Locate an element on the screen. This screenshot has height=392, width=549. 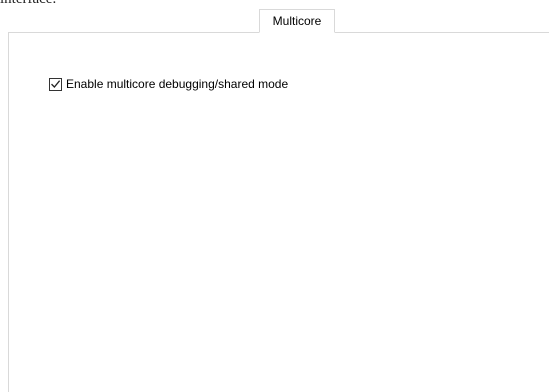
tab-multicore-label: Multicore is located at coordinates (297, 21).